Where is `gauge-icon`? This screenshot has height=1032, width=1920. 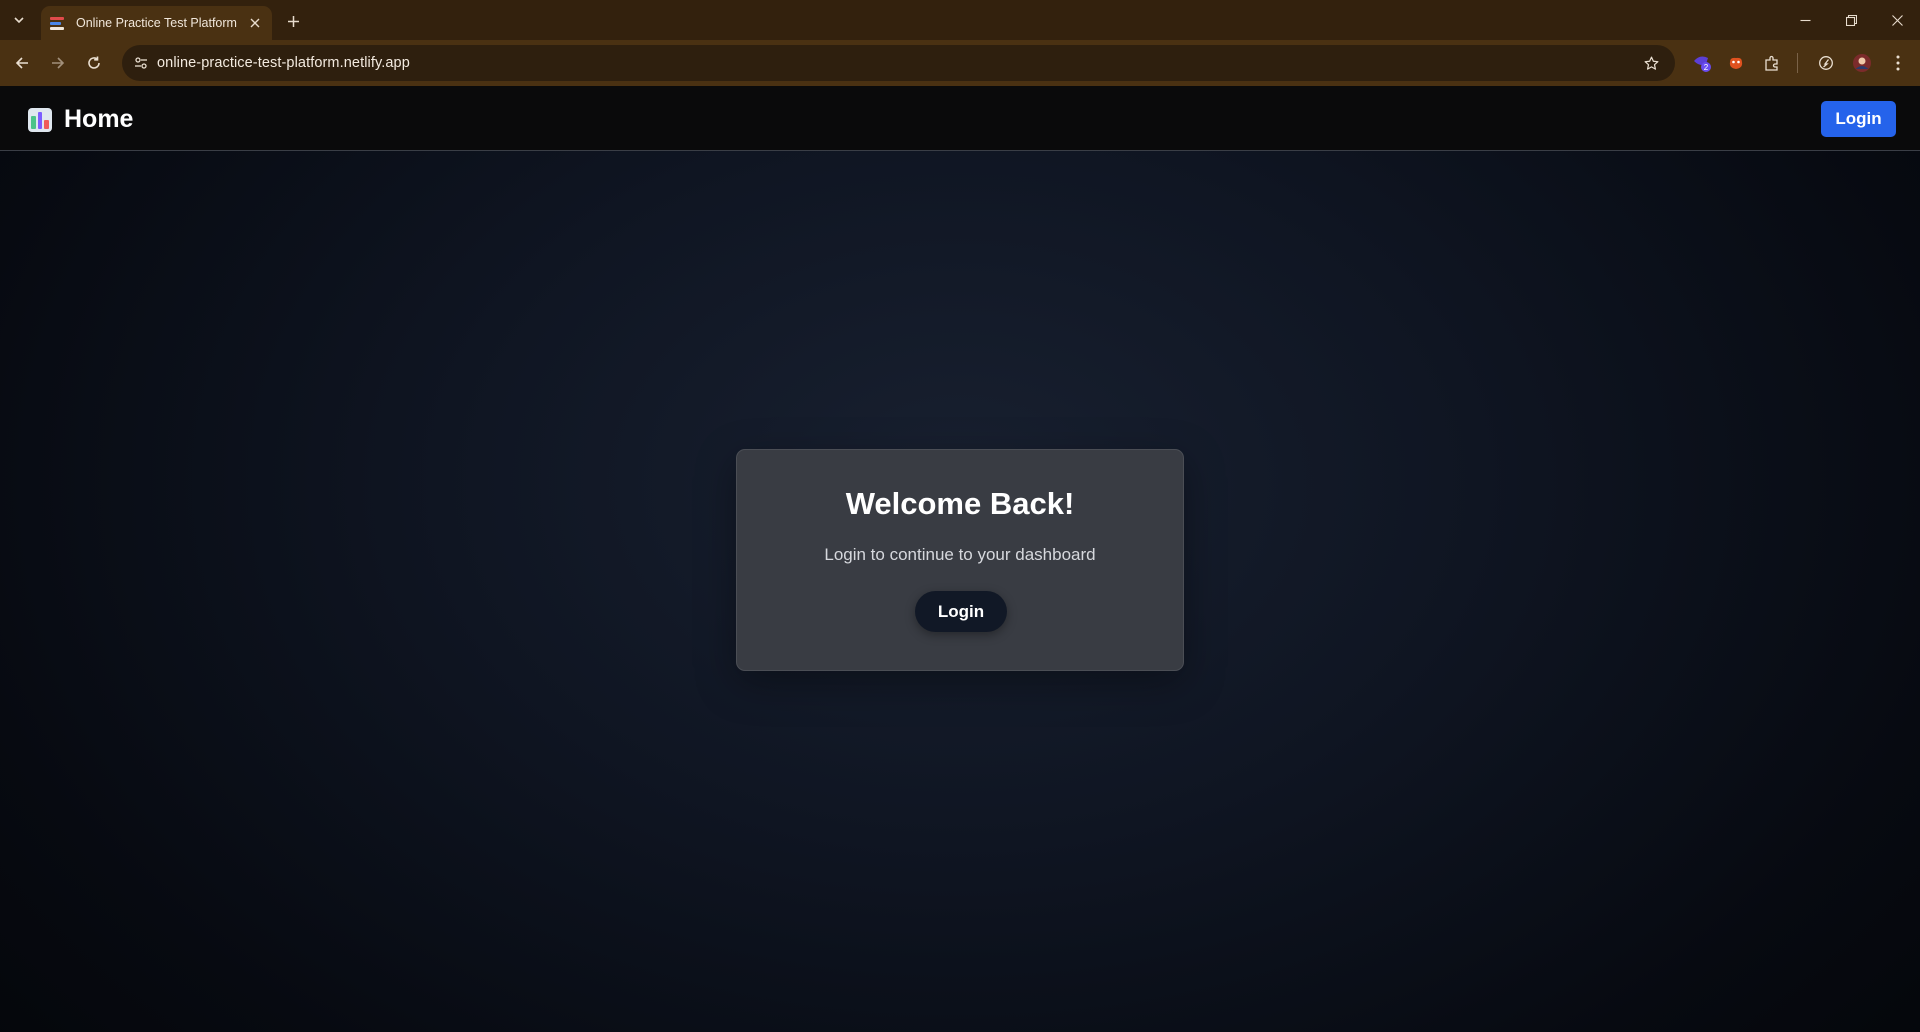 gauge-icon is located at coordinates (1826, 63).